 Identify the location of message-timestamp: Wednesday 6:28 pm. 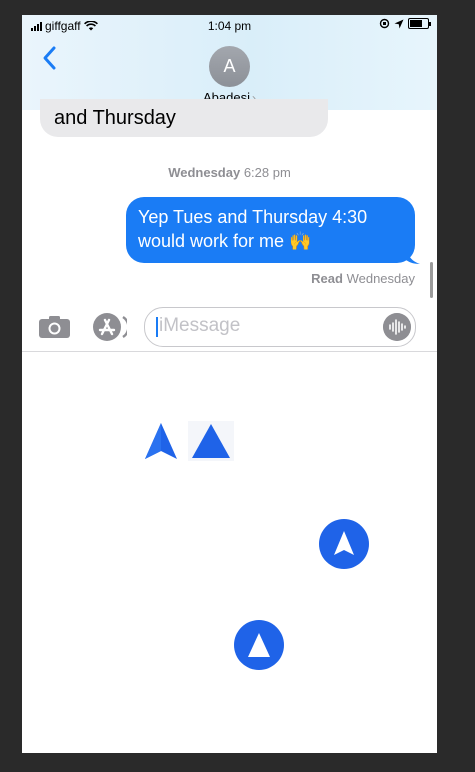
(229, 172).